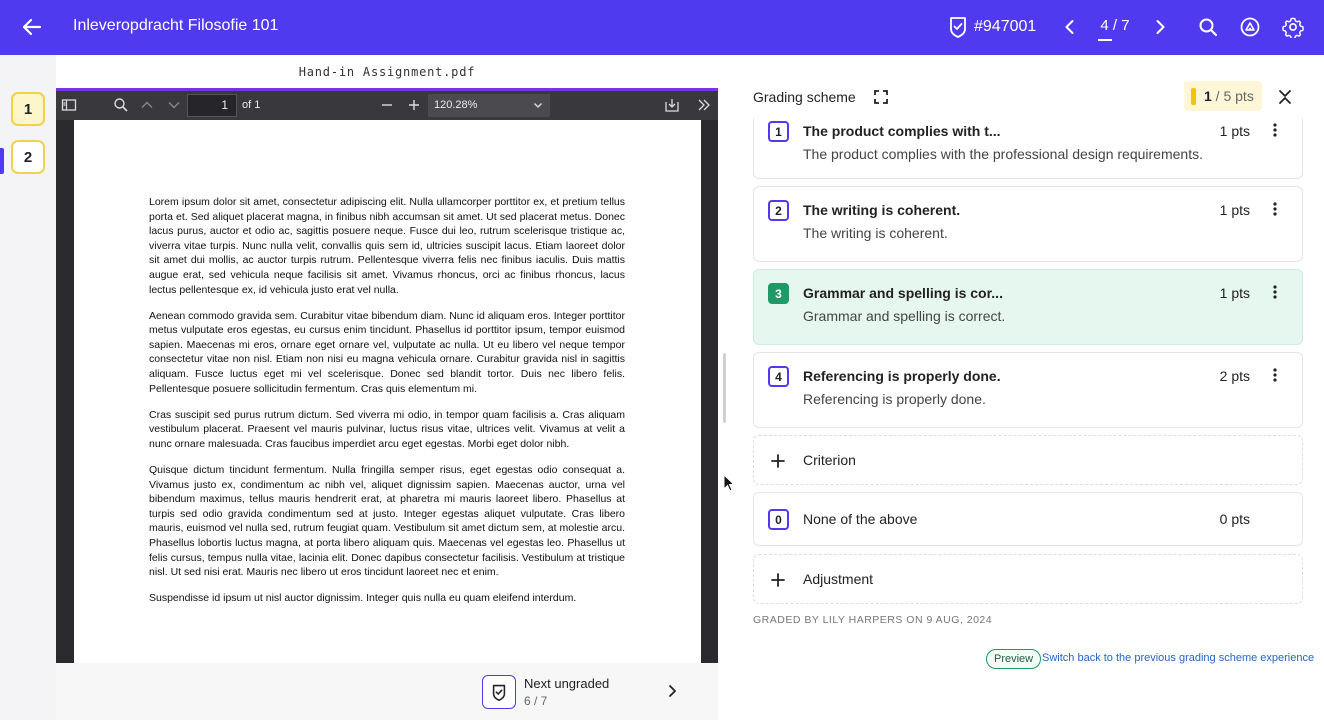 The image size is (1324, 720). I want to click on counter-underline, so click(1105, 40).